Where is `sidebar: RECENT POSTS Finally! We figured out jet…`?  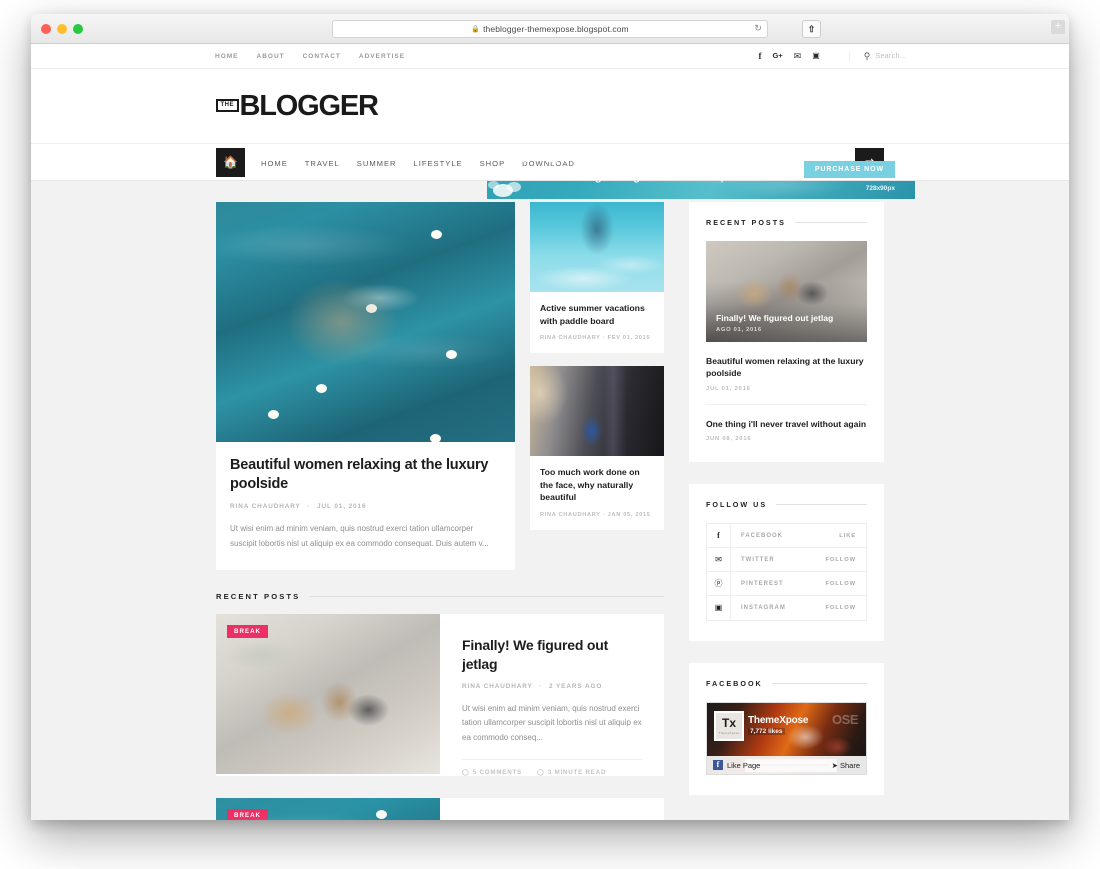 sidebar: RECENT POSTS Finally! We figured out jet… is located at coordinates (786, 511).